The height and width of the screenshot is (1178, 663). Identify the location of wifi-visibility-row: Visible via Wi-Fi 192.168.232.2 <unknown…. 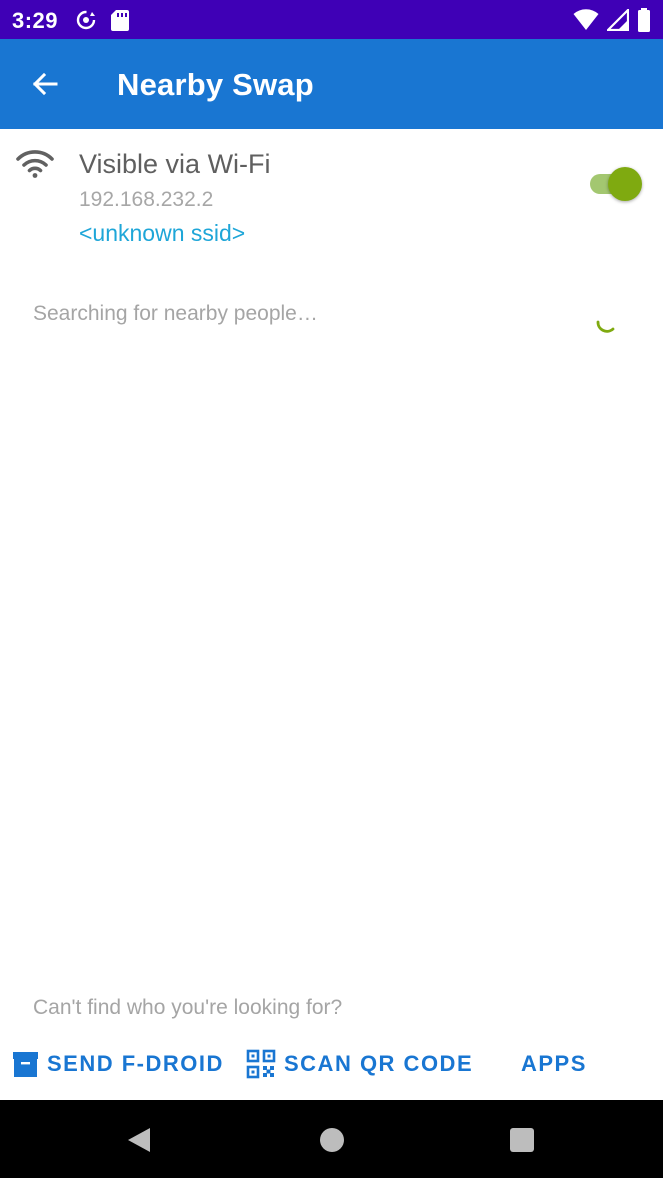
(331, 194).